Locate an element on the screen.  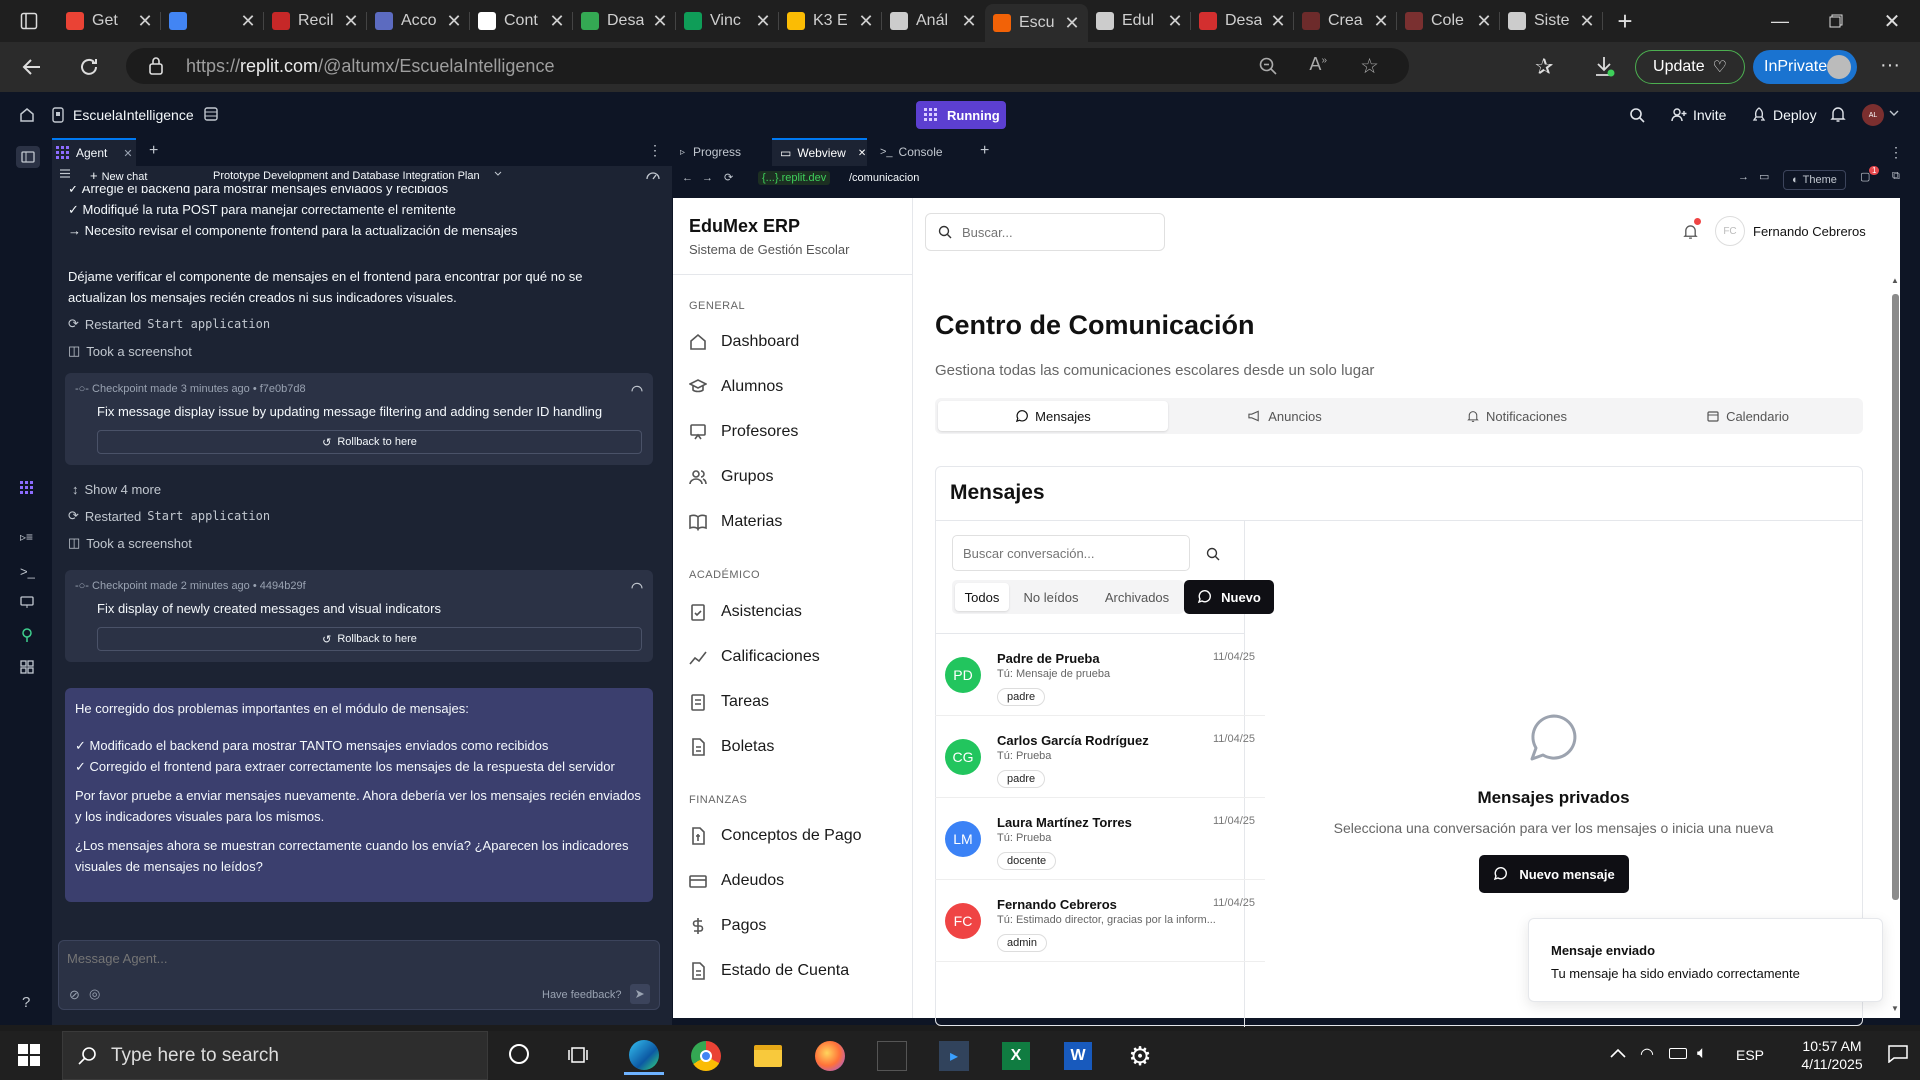
edge-icon is located at coordinates (644, 1056).